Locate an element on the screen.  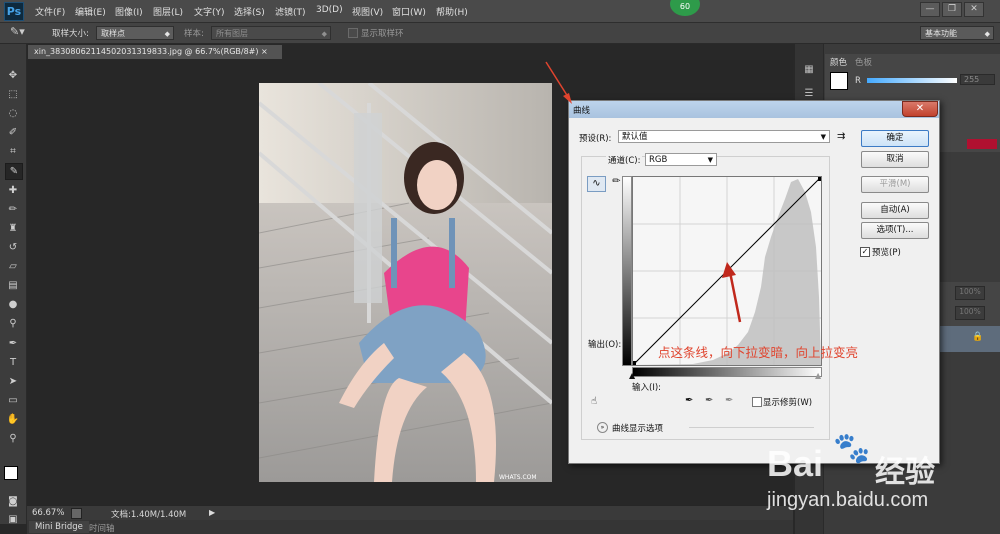
gradient-tool-icon: ▤ is located at coordinates (13, 285).